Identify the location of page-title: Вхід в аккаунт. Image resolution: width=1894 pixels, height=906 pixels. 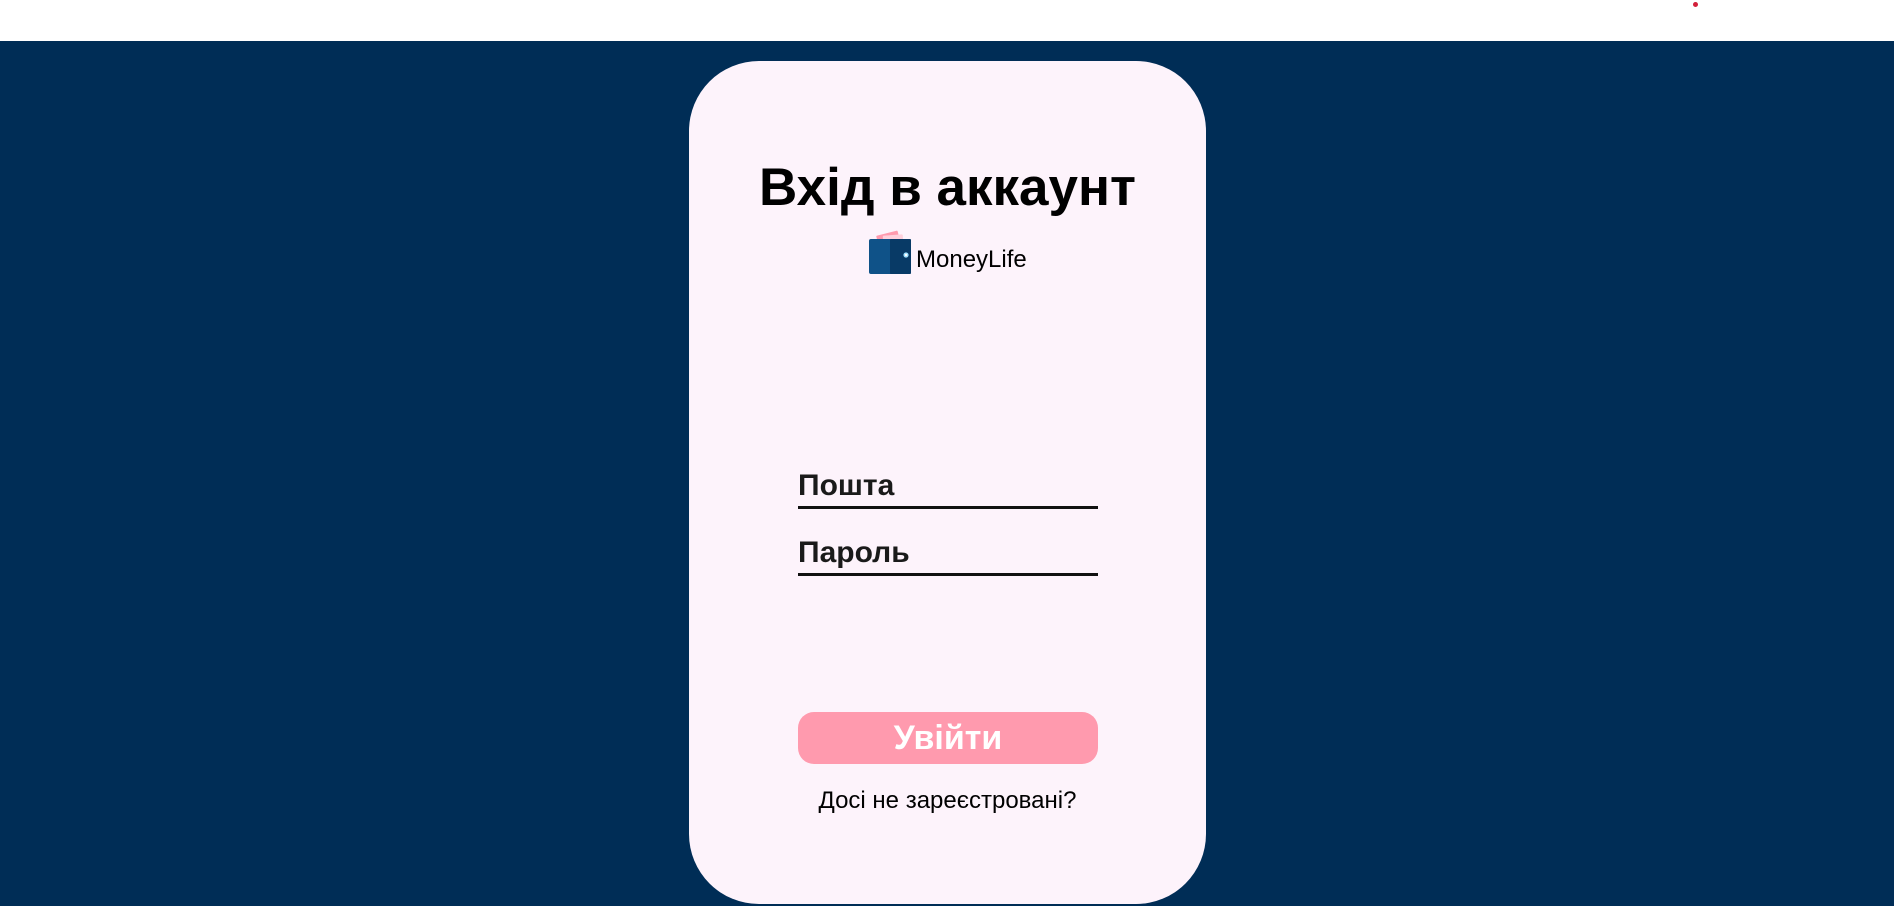
(947, 187).